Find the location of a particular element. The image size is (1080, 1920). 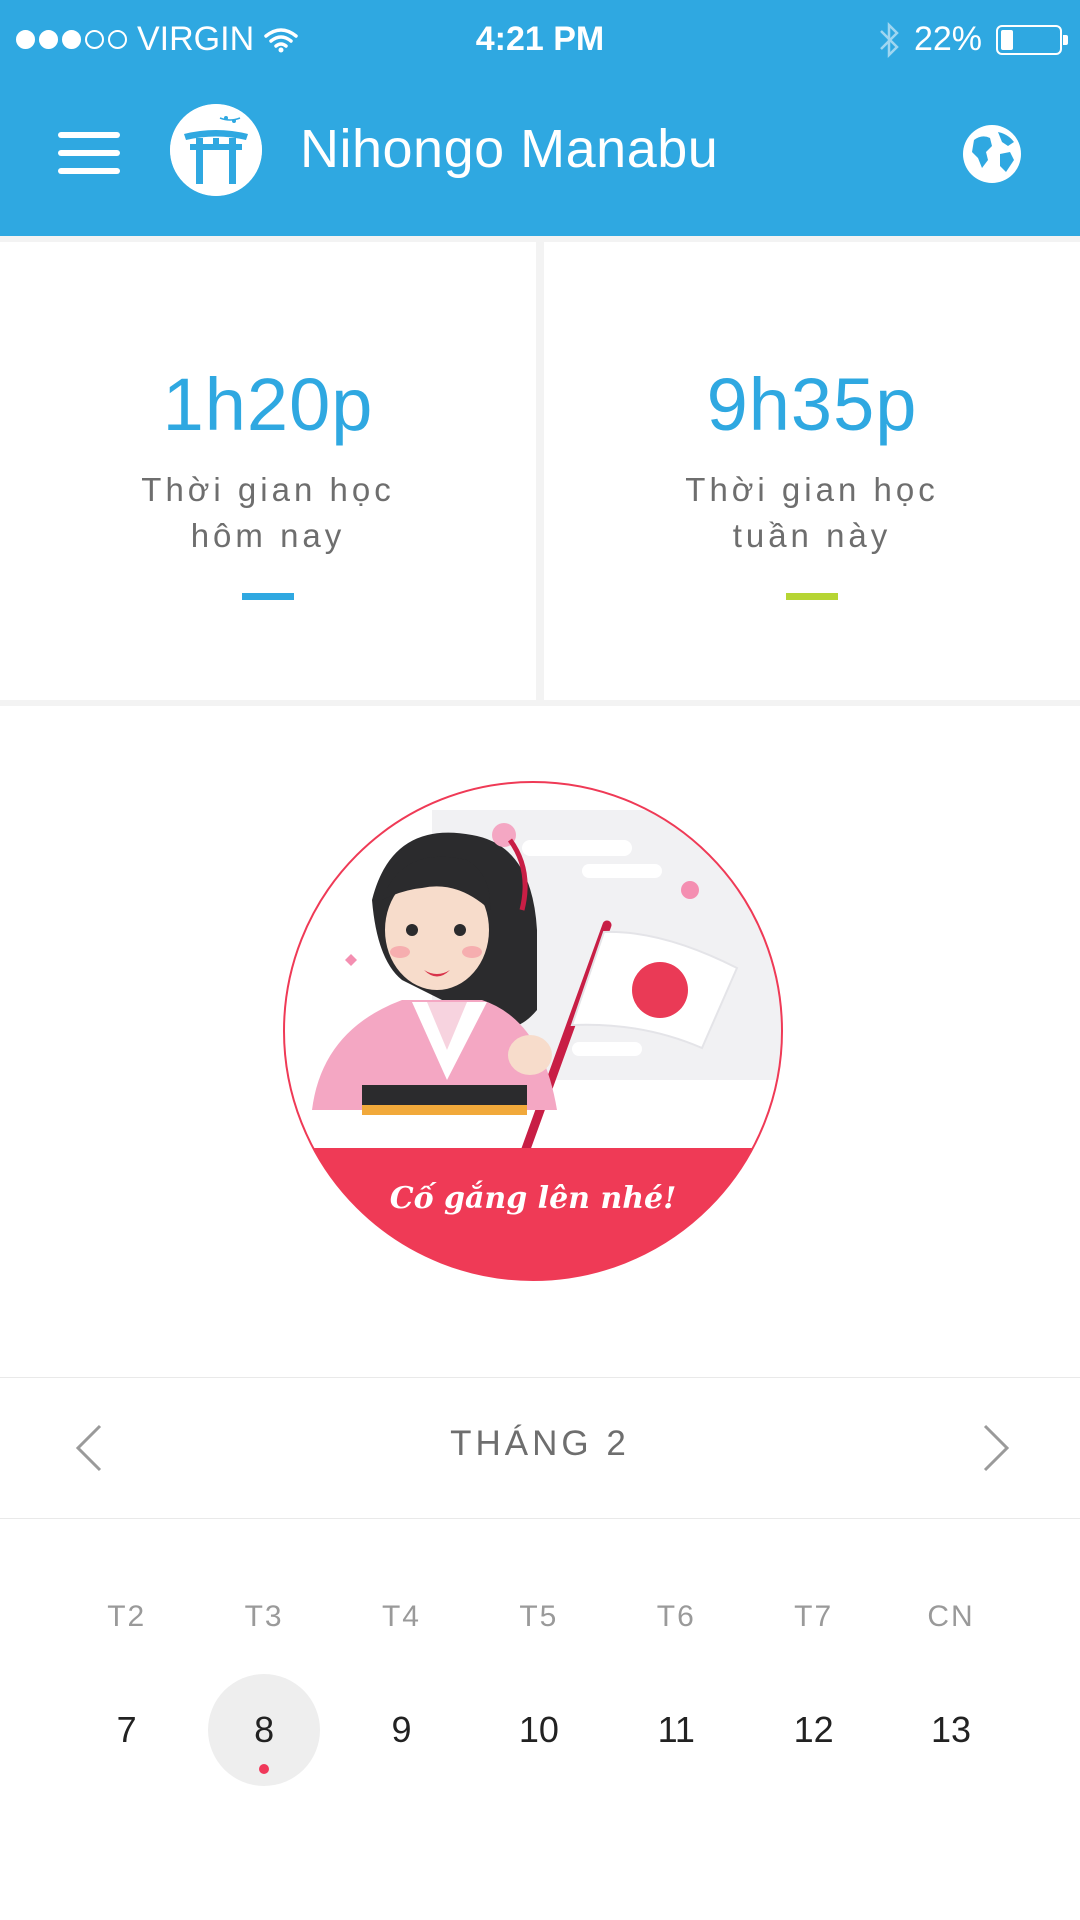

today-study-label: Thời gian học hôm nay is located at coordinates (268, 512).